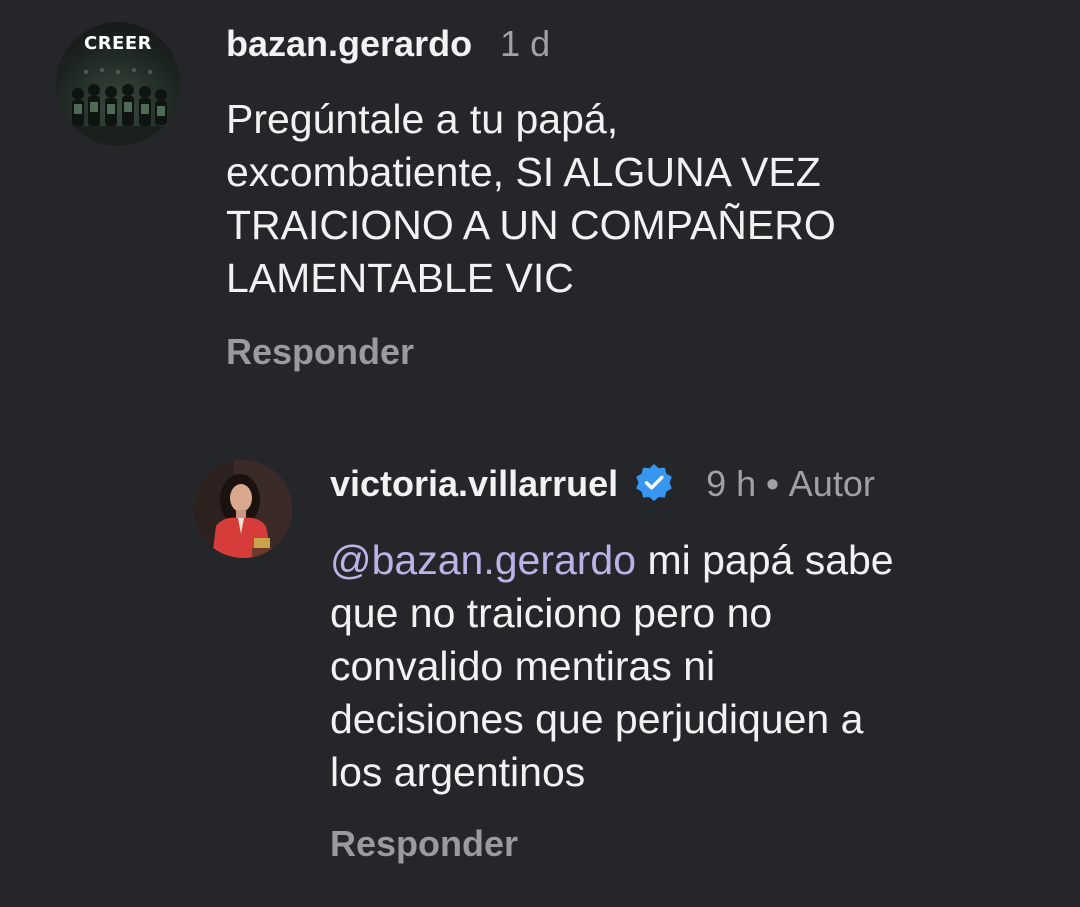  I want to click on username: victoria.villarruel, so click(474, 484).